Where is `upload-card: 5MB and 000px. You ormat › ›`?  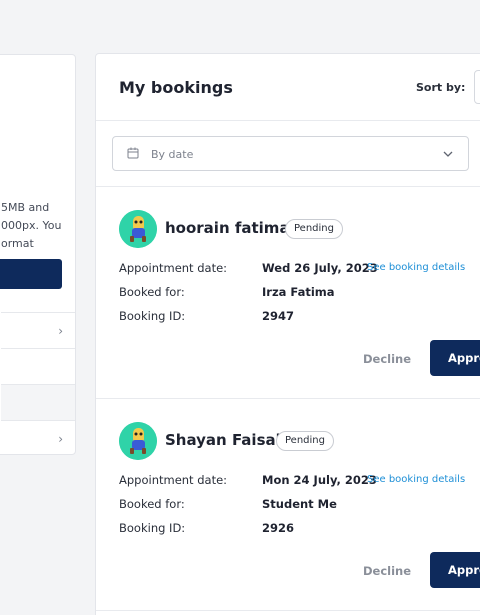 upload-card: 5MB and 000px. You ormat › › is located at coordinates (38, 254).